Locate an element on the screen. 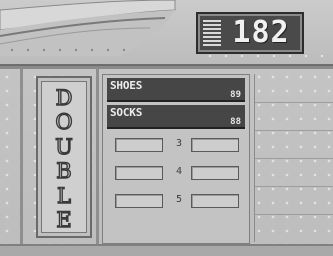 The height and width of the screenshot is (256, 333). bottom-strip is located at coordinates (166, 250).